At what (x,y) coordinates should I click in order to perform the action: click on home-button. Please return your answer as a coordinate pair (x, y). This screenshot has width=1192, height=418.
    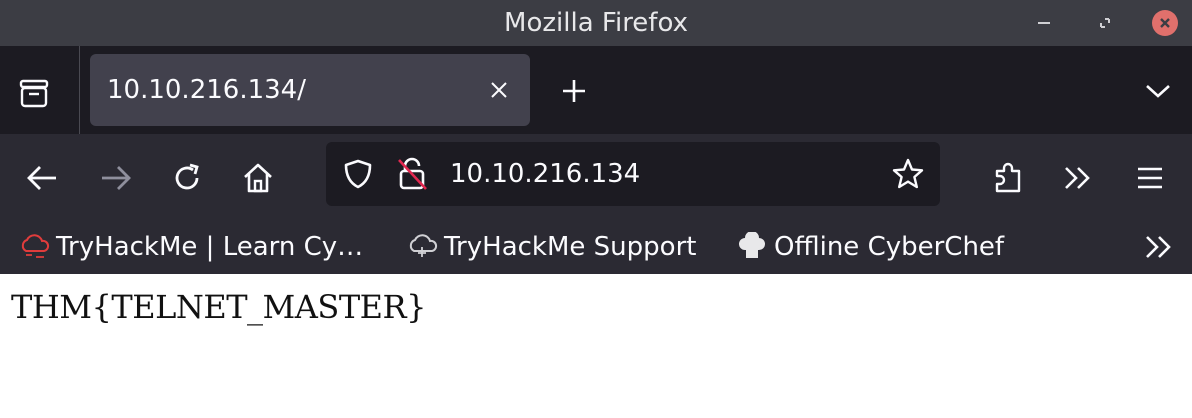
    Looking at the image, I should click on (258, 178).